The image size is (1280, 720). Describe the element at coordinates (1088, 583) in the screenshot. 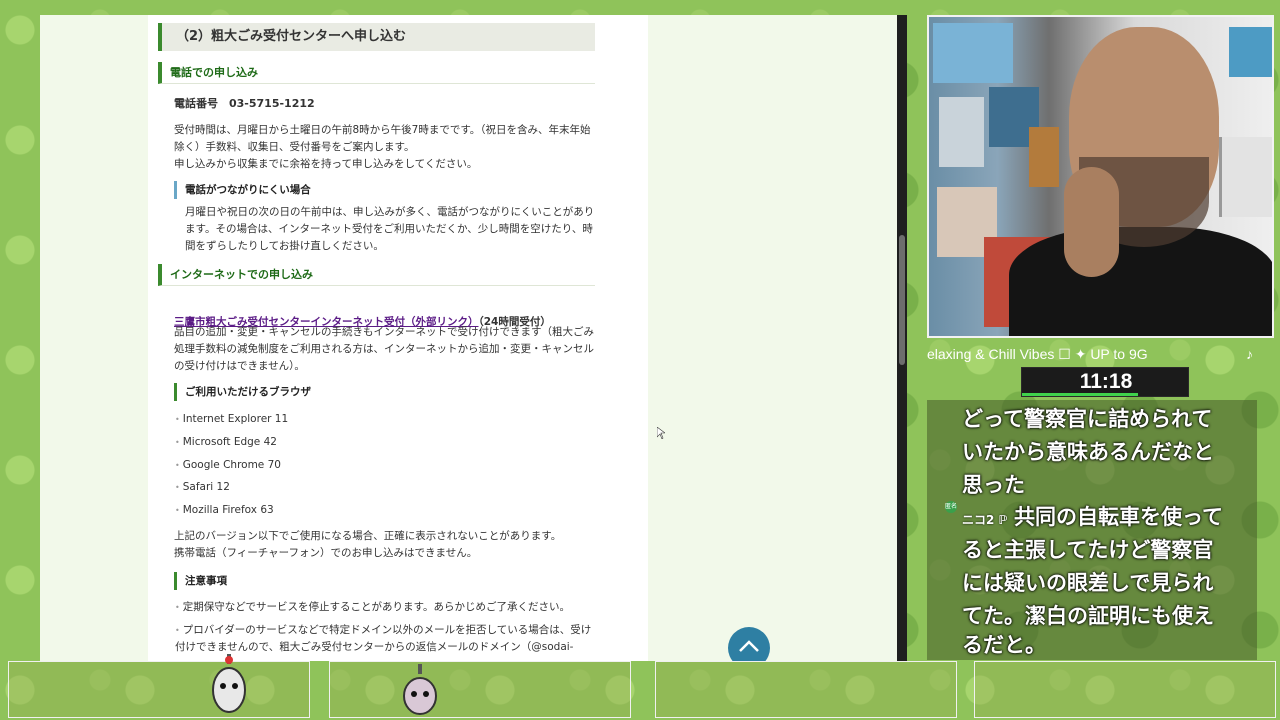

I see `chat-message: には疑いの眼差しで見られ` at that location.